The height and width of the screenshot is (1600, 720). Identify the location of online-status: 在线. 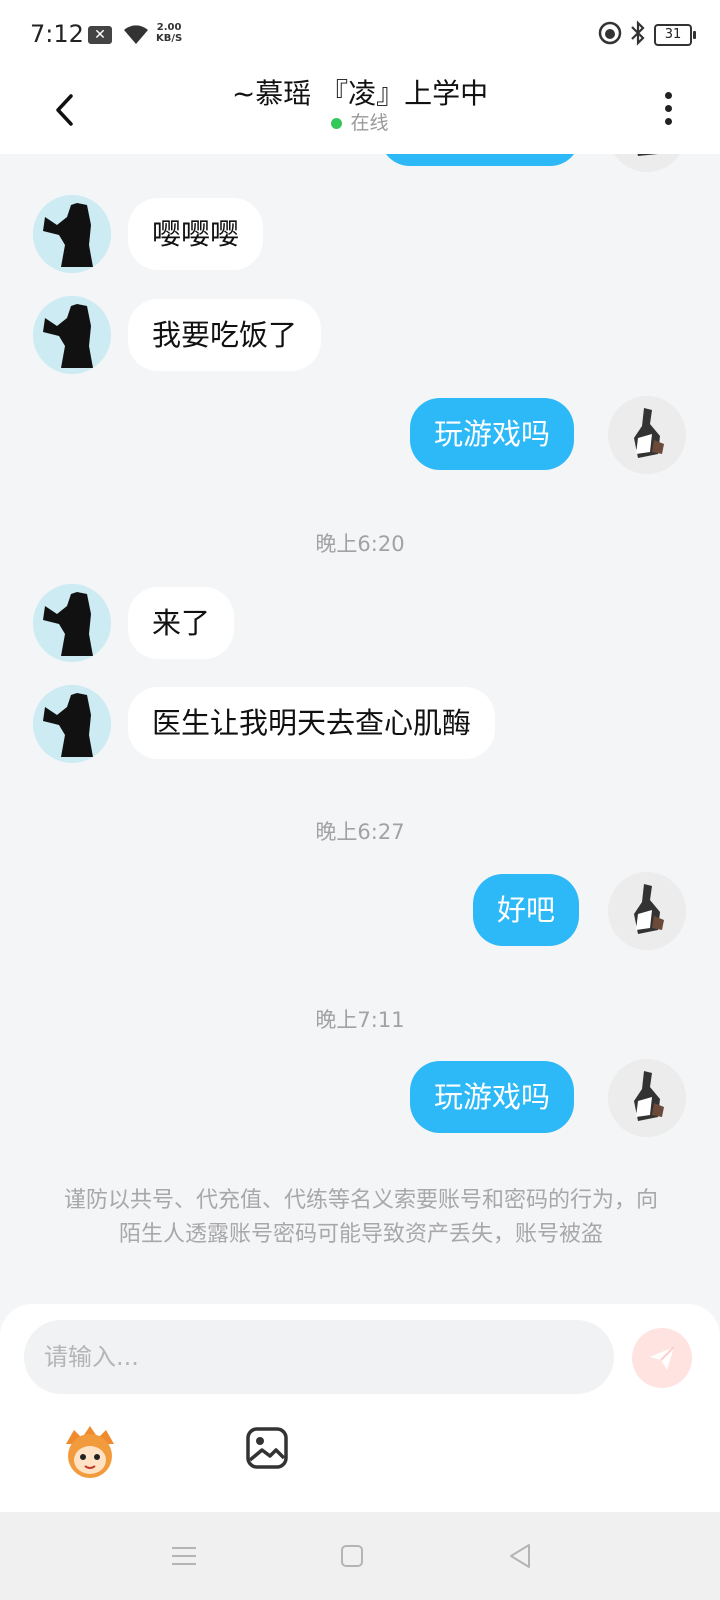
(360, 121).